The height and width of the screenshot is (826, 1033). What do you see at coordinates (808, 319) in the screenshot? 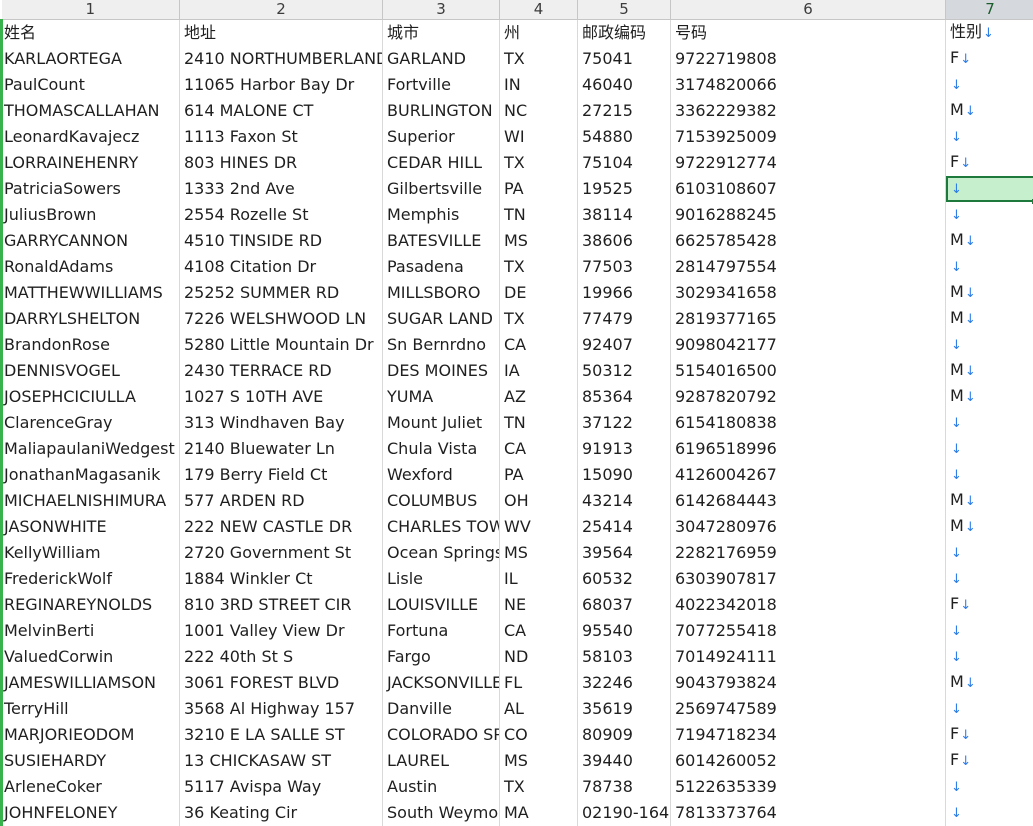
I see `cell: 2819377165` at bounding box center [808, 319].